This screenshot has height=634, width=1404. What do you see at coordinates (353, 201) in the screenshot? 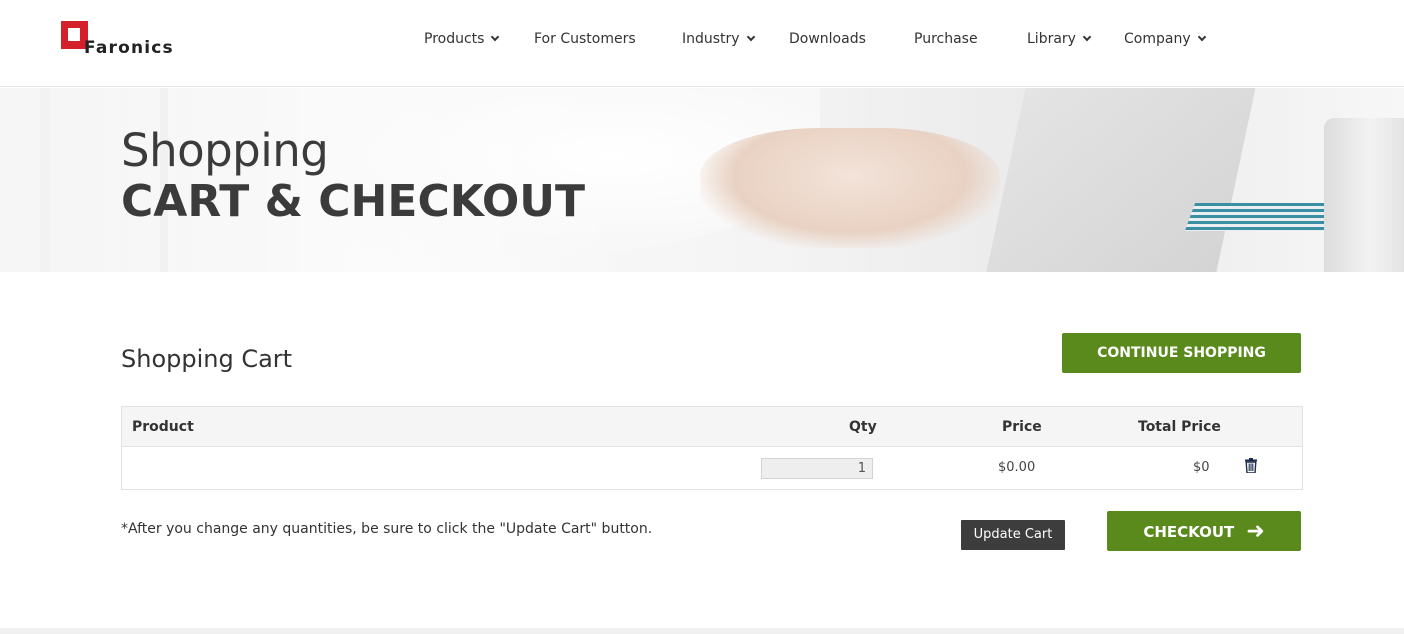
I see `hero-title-line2: CART & CHECKOUT` at bounding box center [353, 201].